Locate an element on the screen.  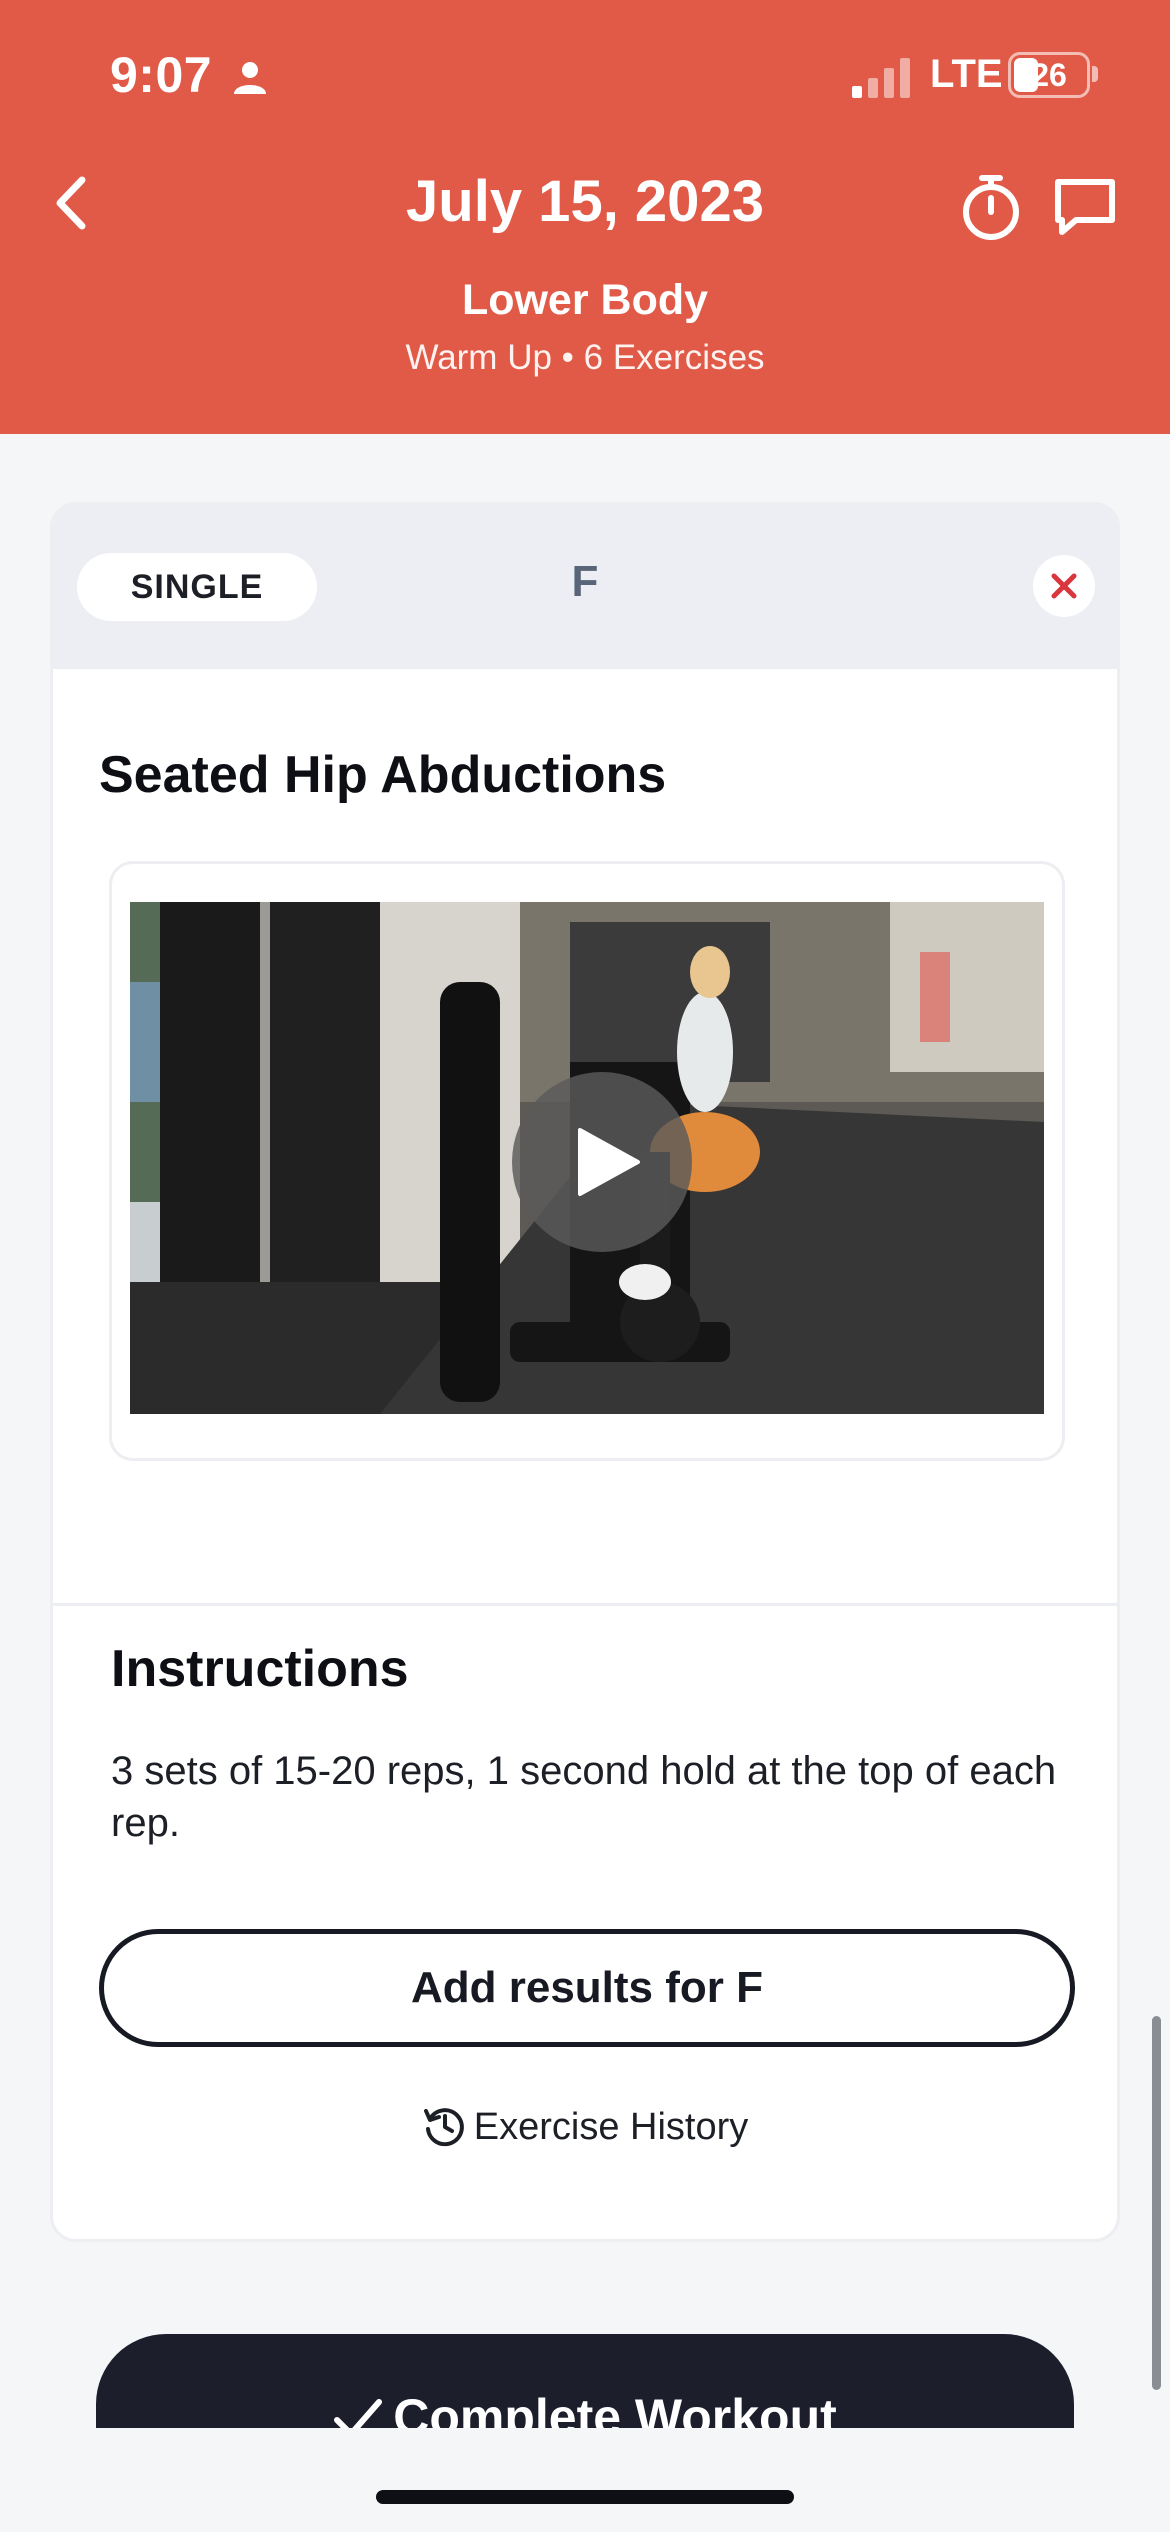
bottom-safe-area is located at coordinates (585, 2480).